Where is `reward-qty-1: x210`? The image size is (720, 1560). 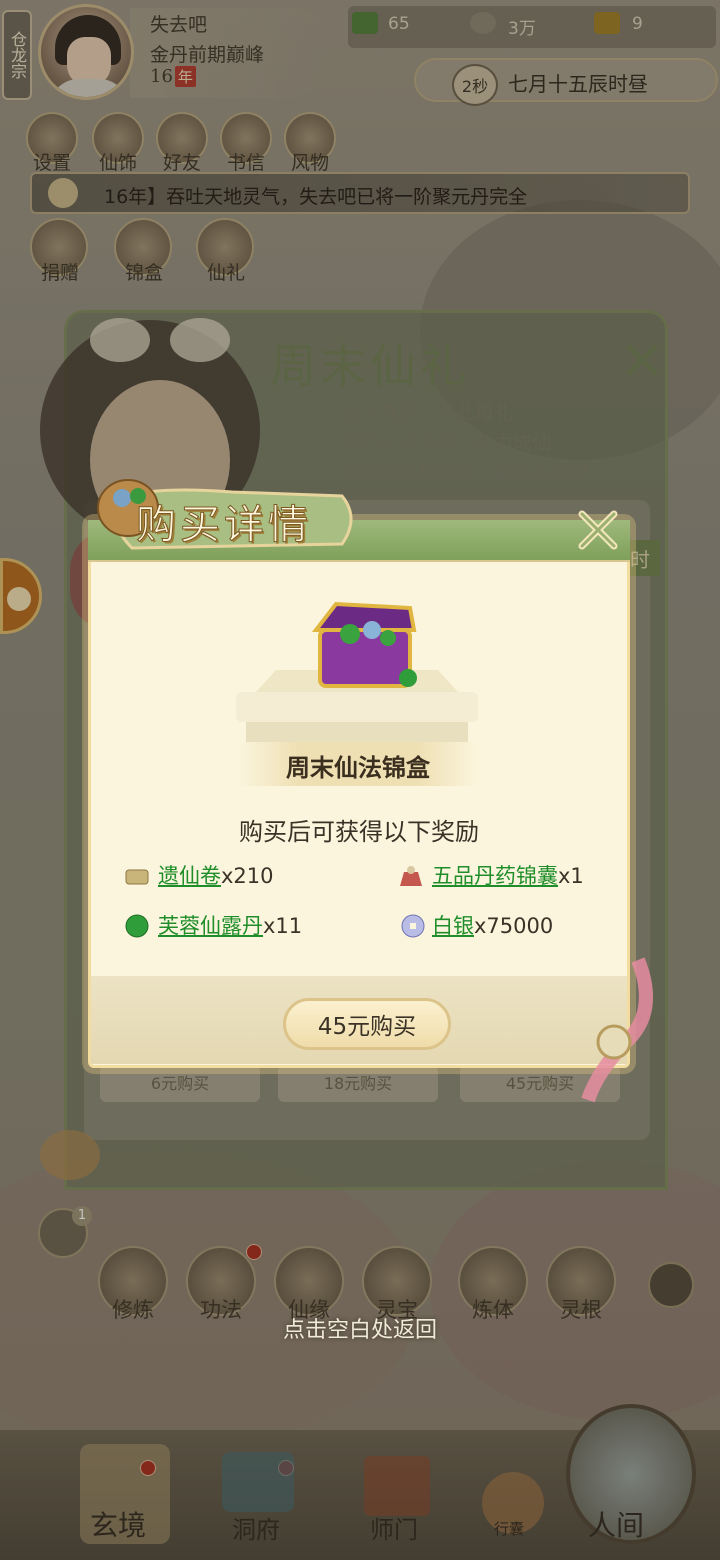 reward-qty-1: x210 is located at coordinates (247, 876).